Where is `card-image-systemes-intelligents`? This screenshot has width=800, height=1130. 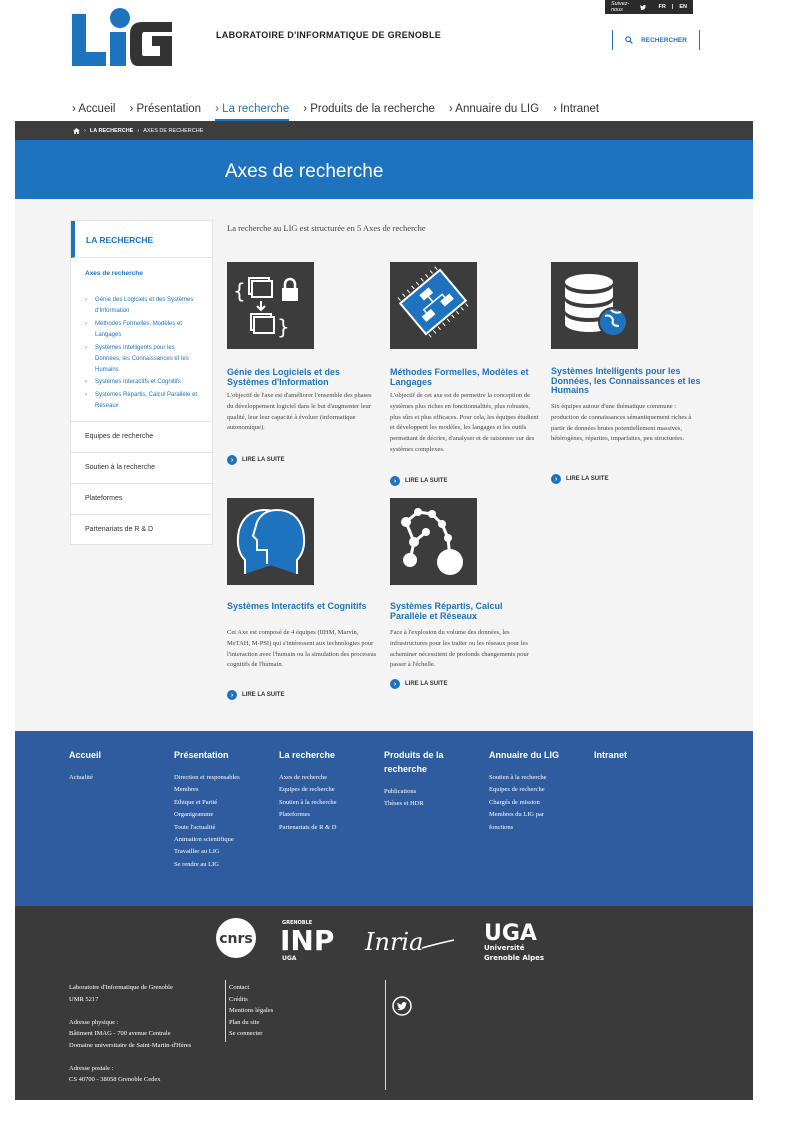 card-image-systemes-intelligents is located at coordinates (594, 305).